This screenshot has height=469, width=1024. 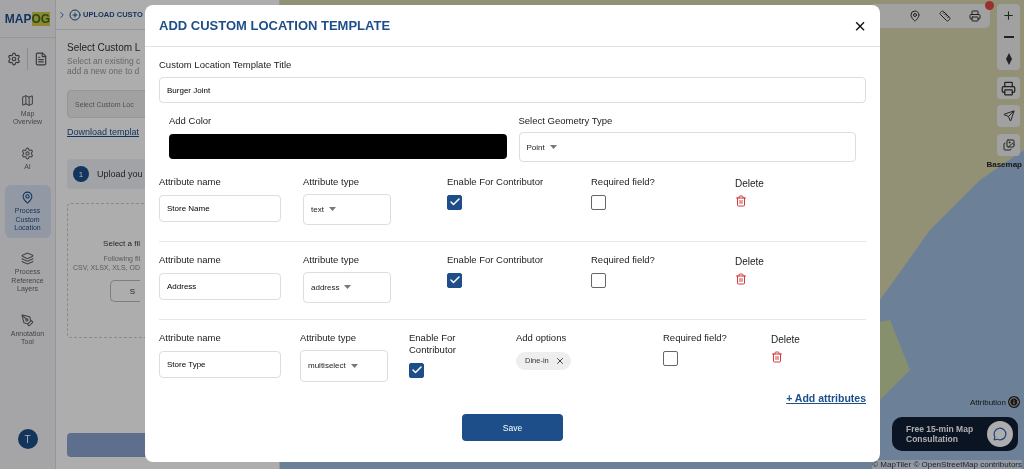 I want to click on field-label: Add Color, so click(x=191, y=120).